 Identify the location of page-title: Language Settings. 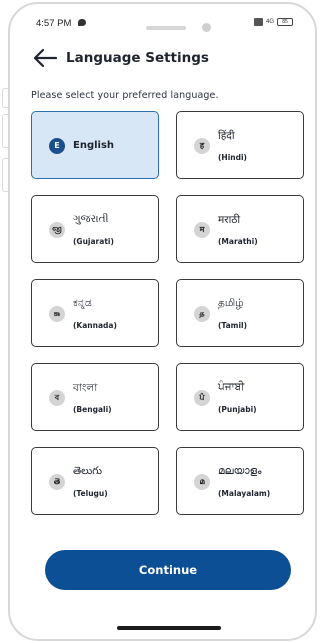
(137, 58).